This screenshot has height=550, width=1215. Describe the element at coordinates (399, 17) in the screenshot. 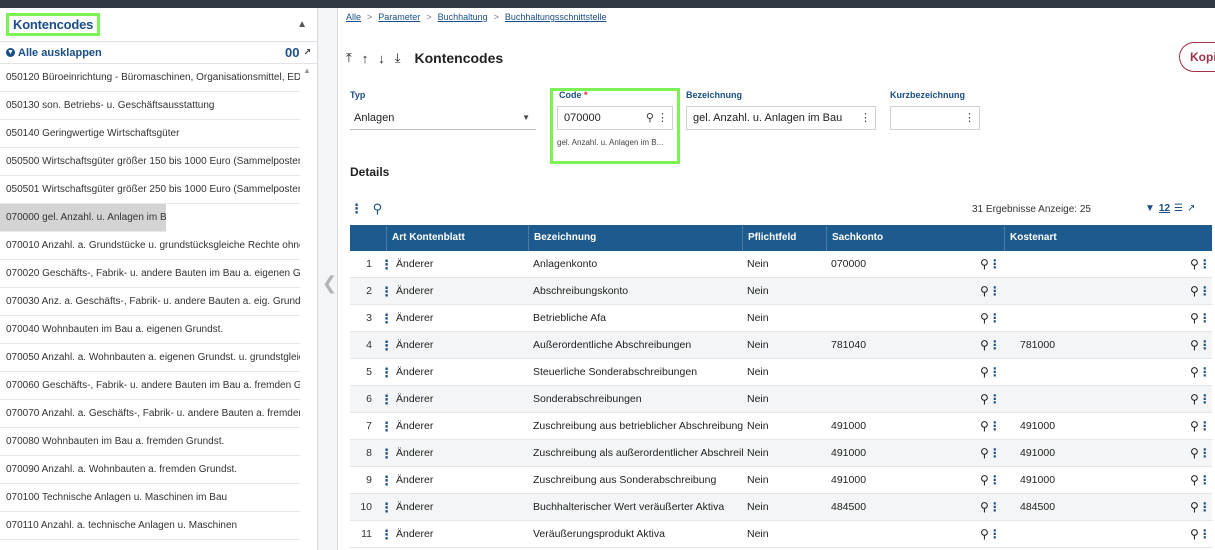

I see `breadcrumb-item-parameter: Parameter` at that location.